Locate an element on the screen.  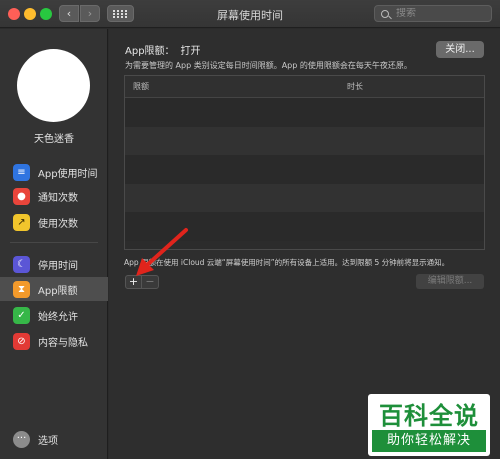
sidebar-item-notifications: ● 通知次数 is located at coordinates (54, 196).